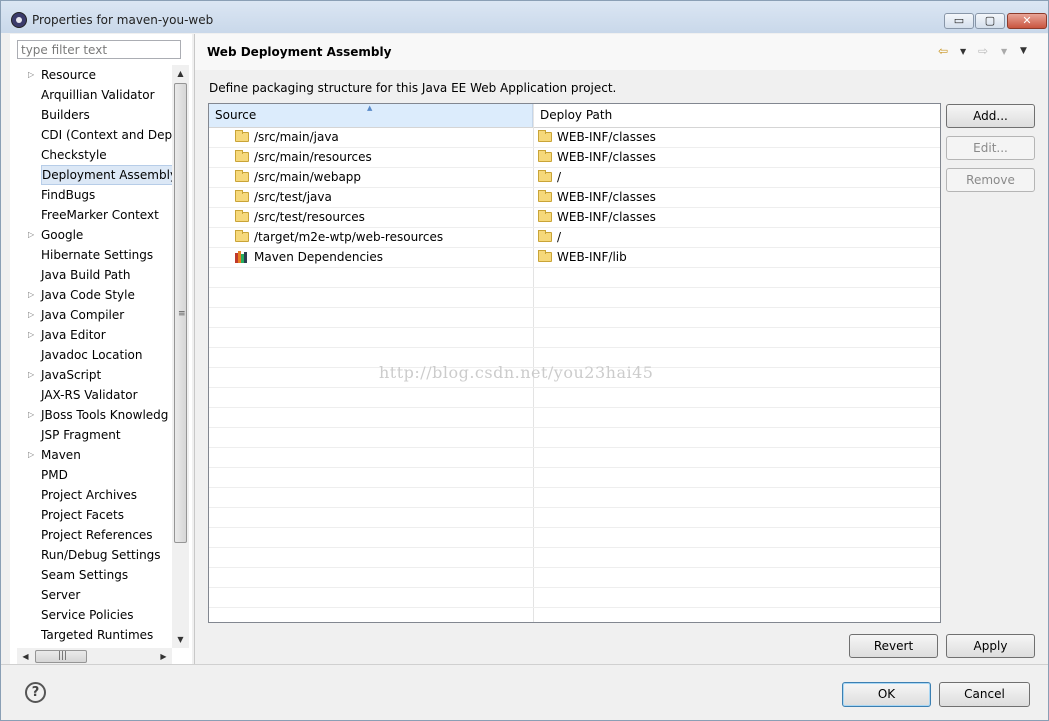 The image size is (1049, 721). Describe the element at coordinates (91, 535) in the screenshot. I see `sidebar-item: Project References` at that location.